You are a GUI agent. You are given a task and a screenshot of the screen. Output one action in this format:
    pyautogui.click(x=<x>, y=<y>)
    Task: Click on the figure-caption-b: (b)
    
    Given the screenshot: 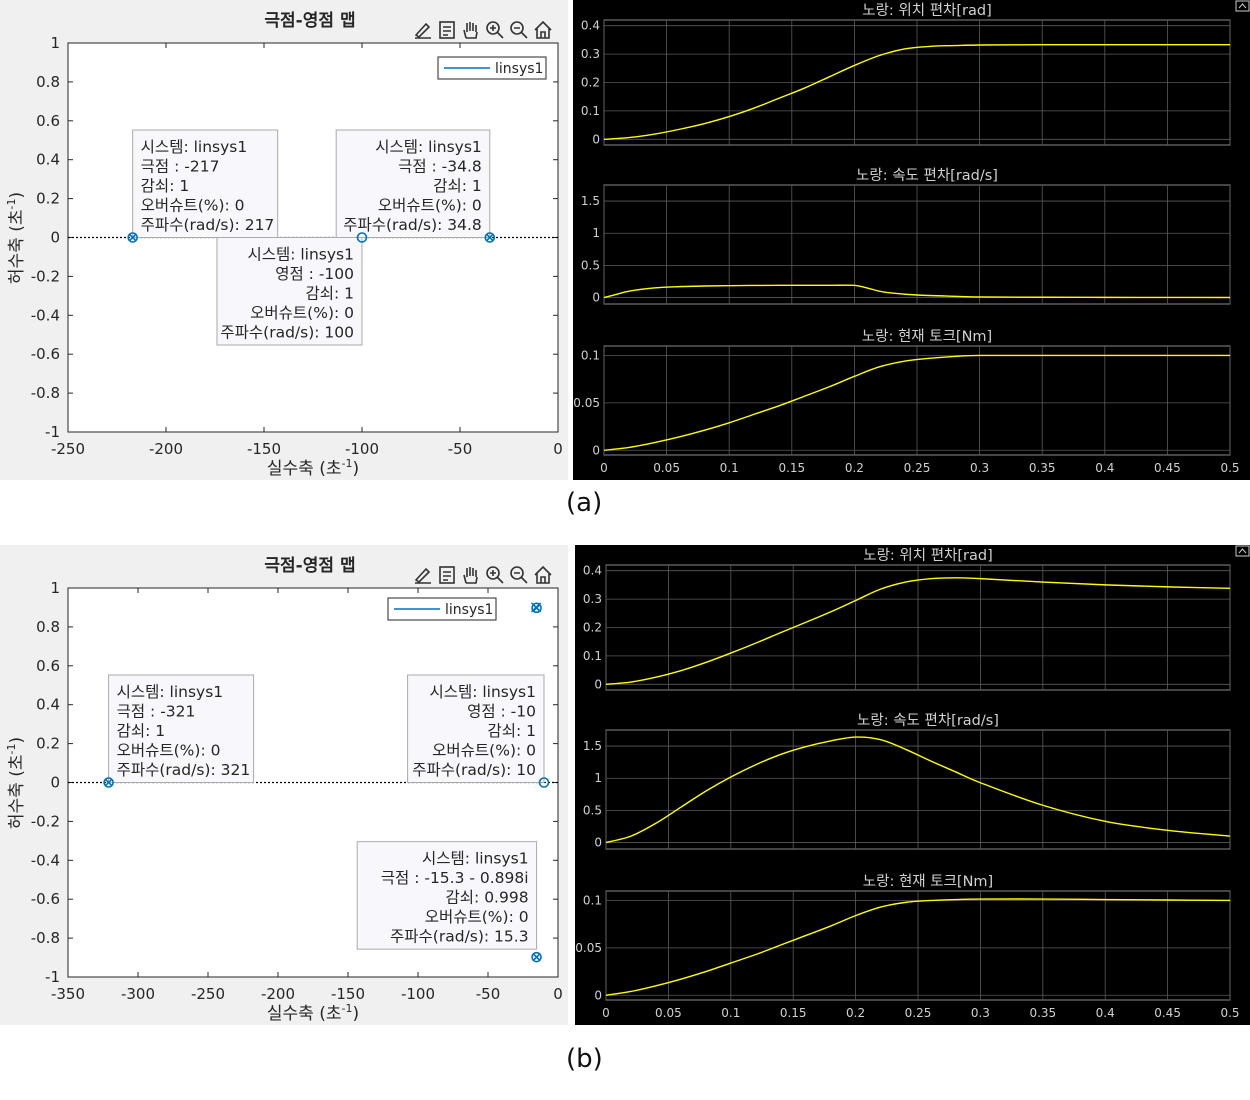 What is the action you would take?
    pyautogui.click(x=584, y=1059)
    